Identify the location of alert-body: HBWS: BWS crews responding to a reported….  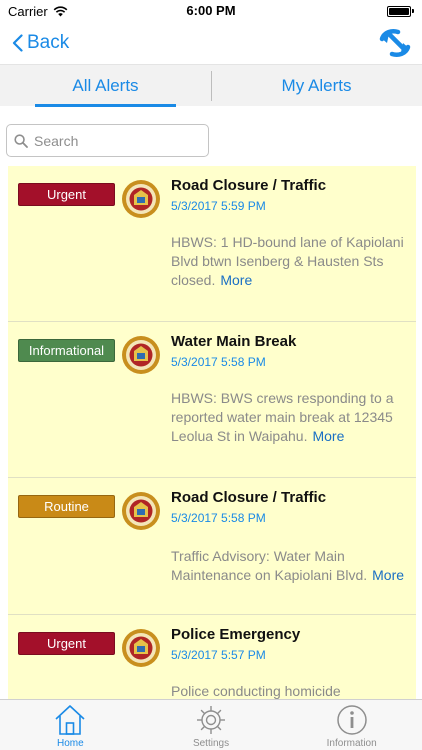
(289, 417).